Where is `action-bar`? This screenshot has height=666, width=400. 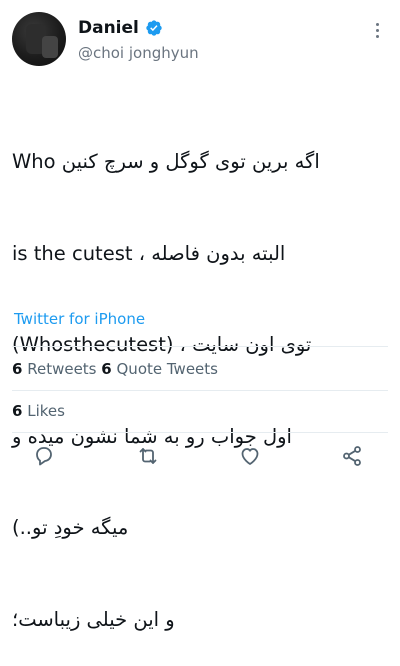
action-bar is located at coordinates (200, 456).